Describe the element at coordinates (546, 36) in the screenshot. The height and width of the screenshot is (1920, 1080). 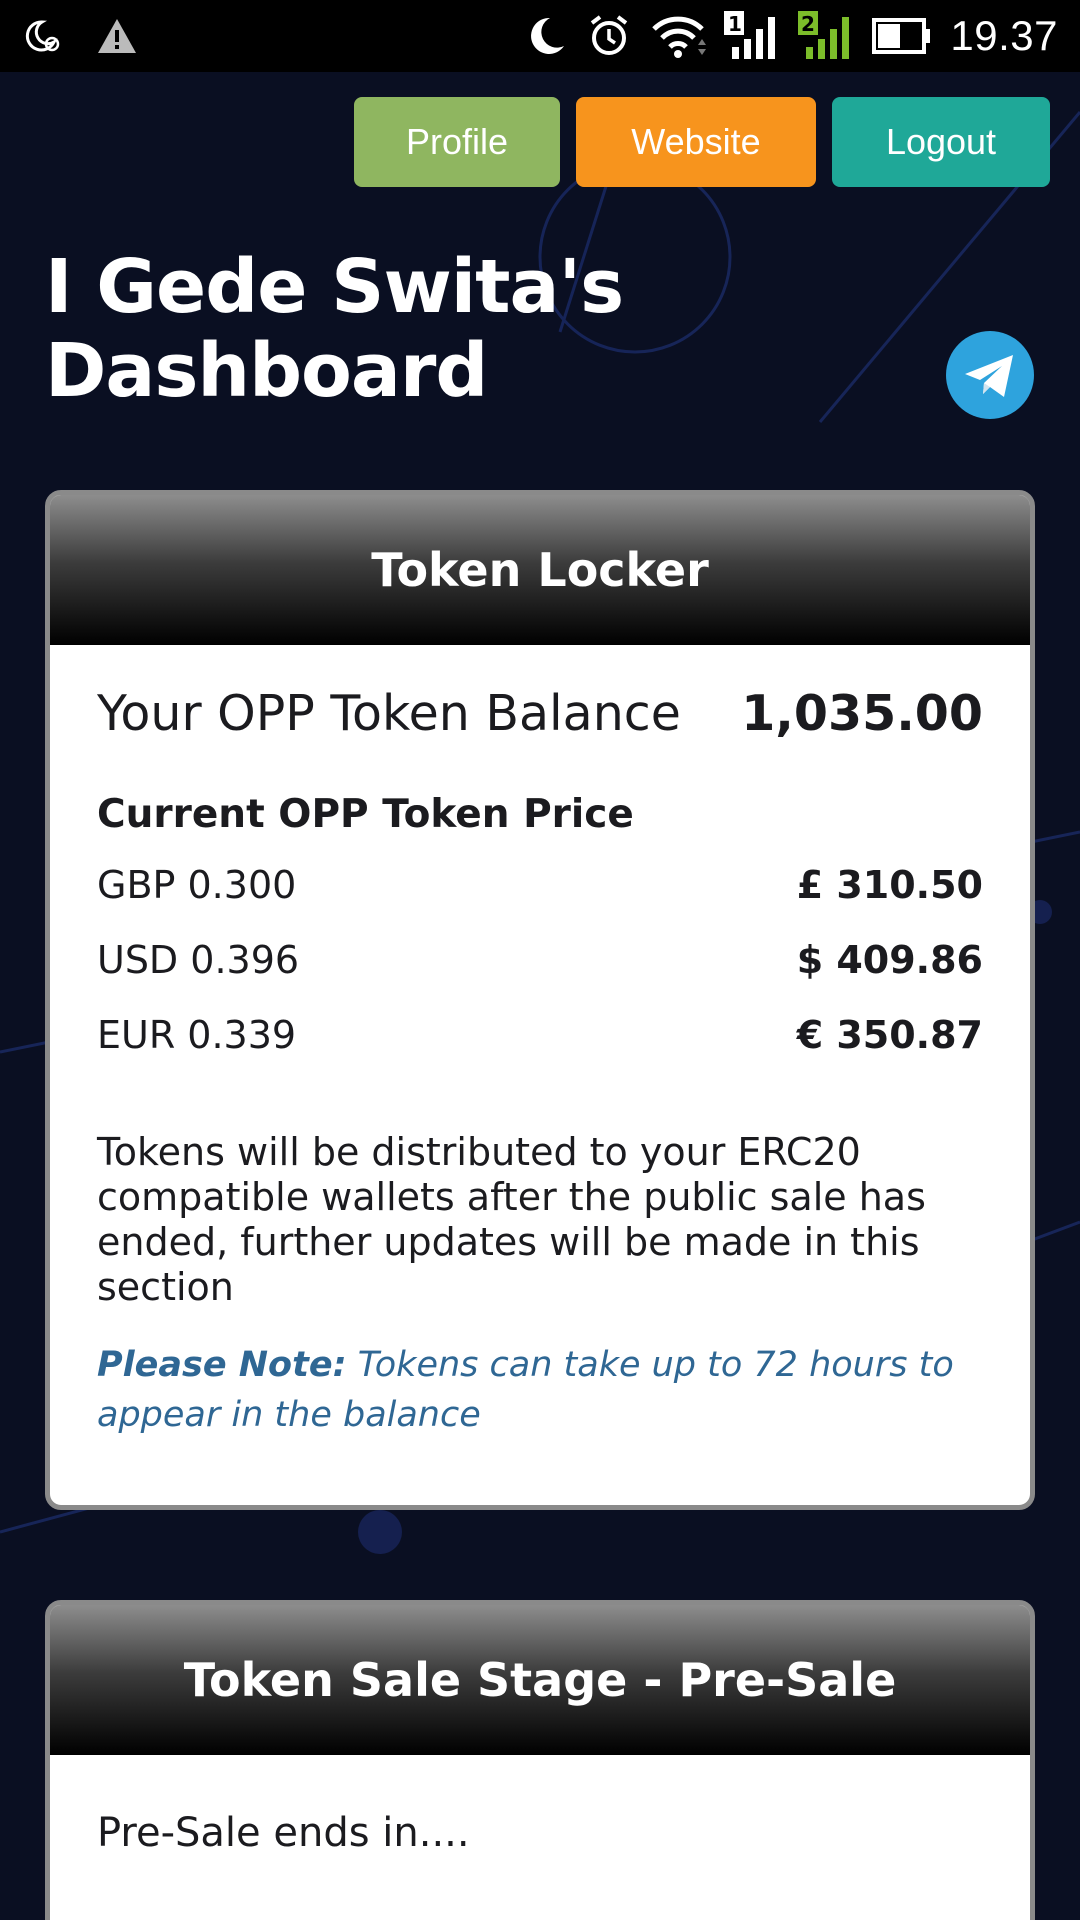
I see `moon-icon` at that location.